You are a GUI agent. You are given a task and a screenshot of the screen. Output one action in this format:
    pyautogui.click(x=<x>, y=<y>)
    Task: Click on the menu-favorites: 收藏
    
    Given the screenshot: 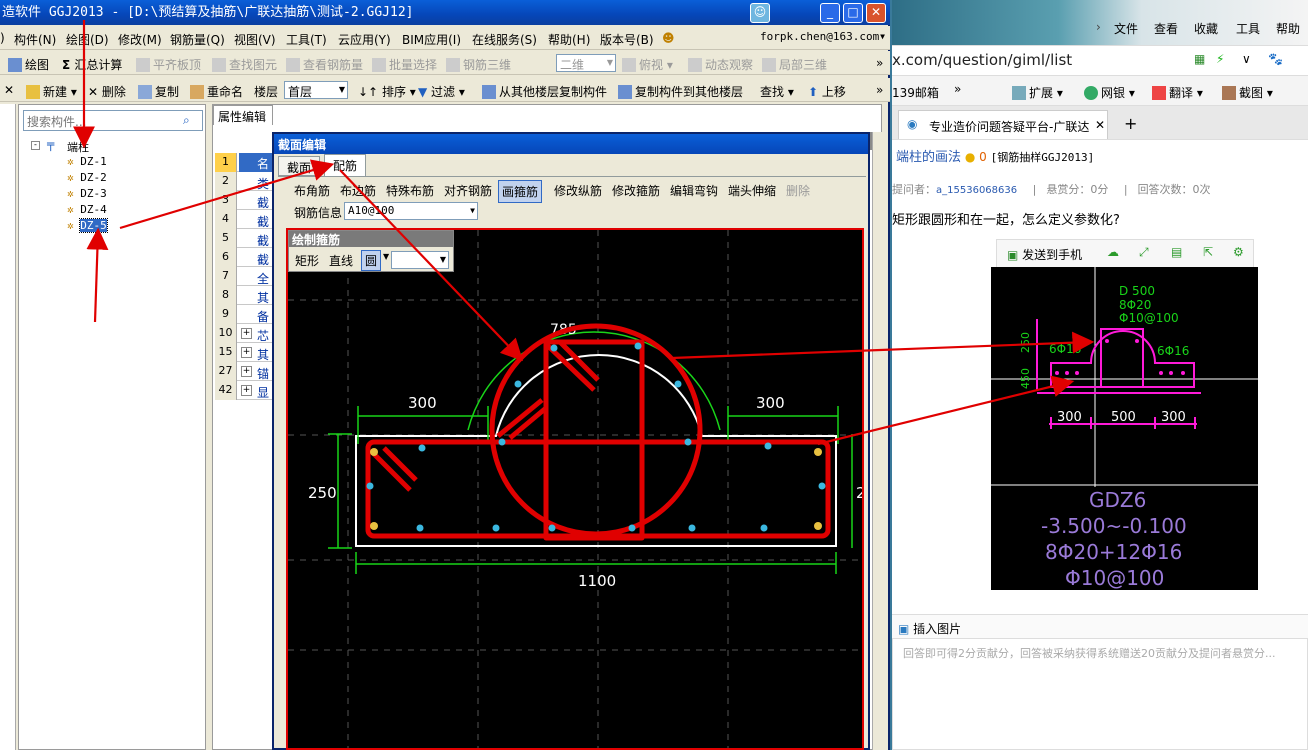 What is the action you would take?
    pyautogui.click(x=1206, y=28)
    